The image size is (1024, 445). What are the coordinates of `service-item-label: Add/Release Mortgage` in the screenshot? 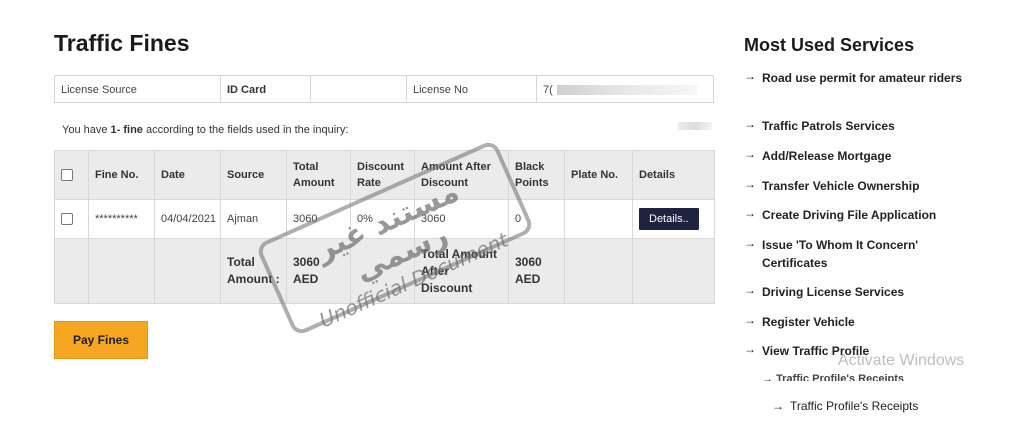 It's located at (827, 156).